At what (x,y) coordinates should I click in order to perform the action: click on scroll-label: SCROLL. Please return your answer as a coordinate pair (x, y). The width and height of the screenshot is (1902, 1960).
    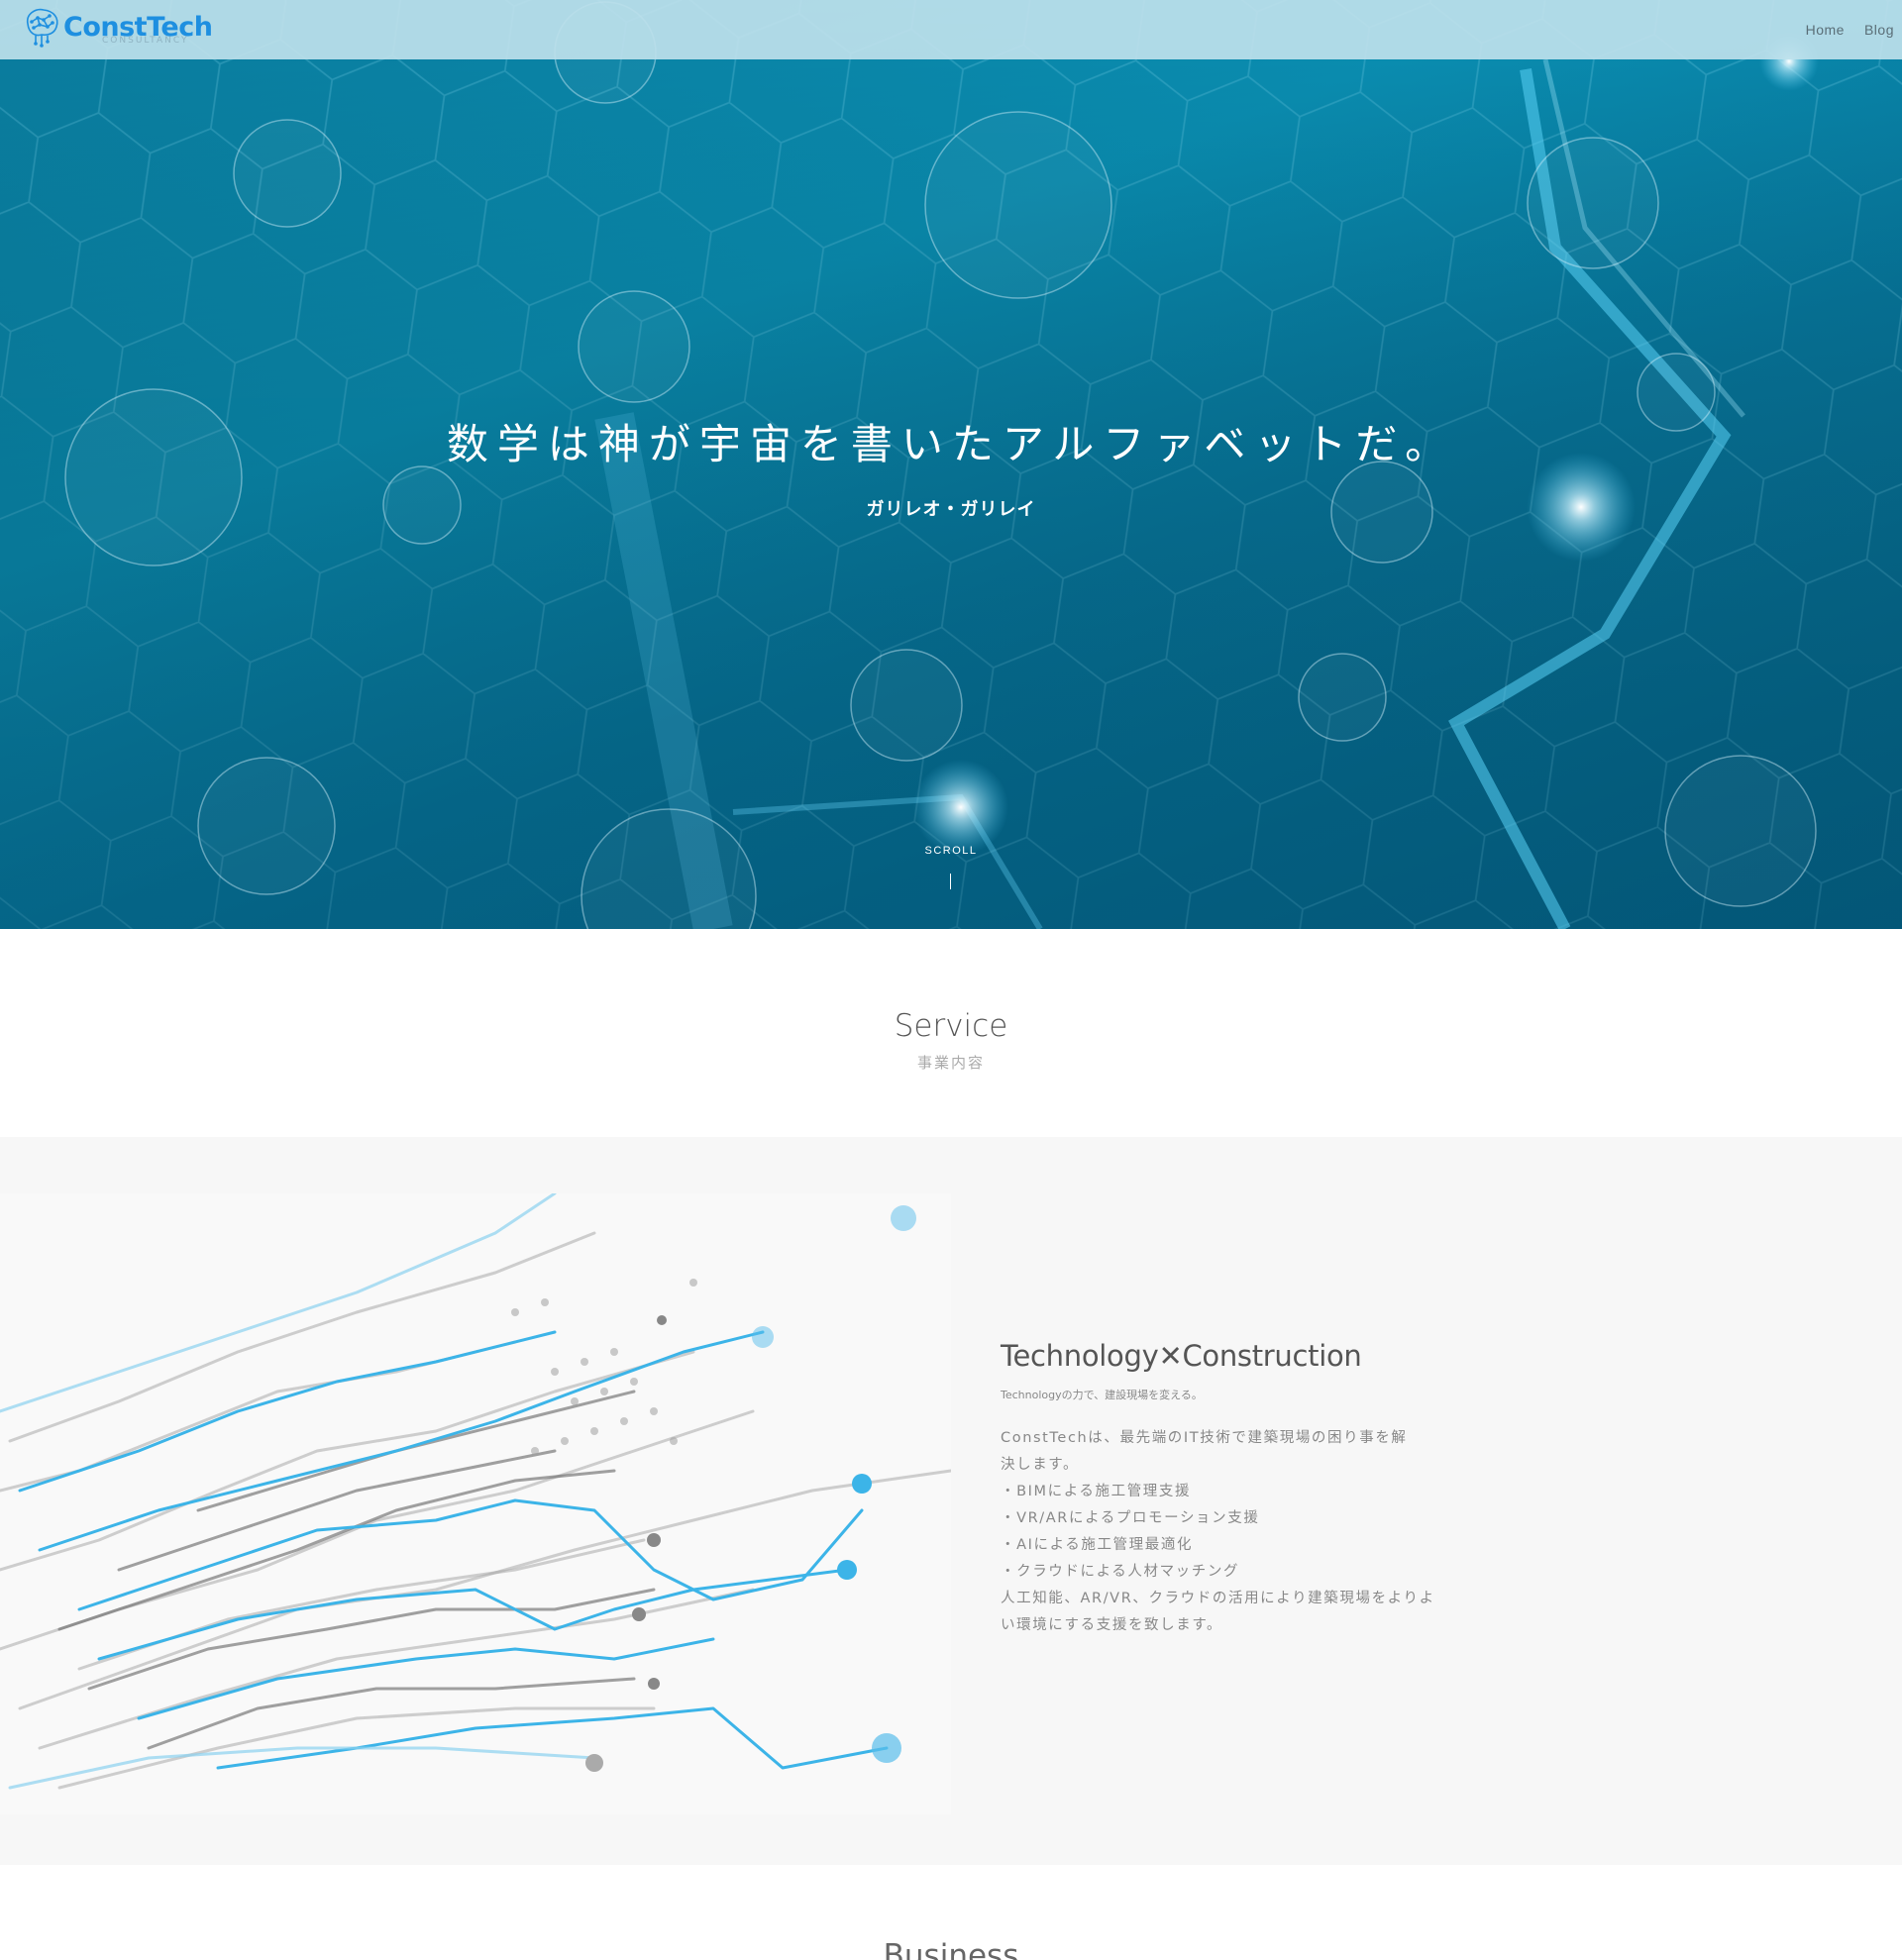
    Looking at the image, I should click on (951, 851).